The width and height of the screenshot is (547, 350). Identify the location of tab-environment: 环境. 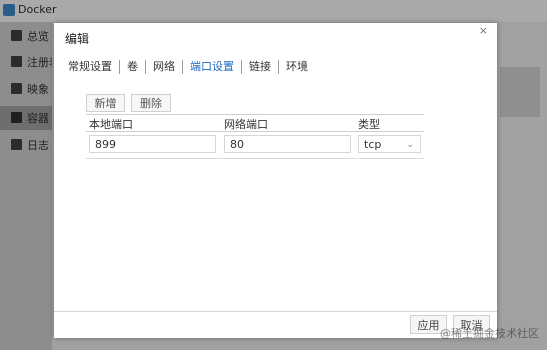
(297, 67).